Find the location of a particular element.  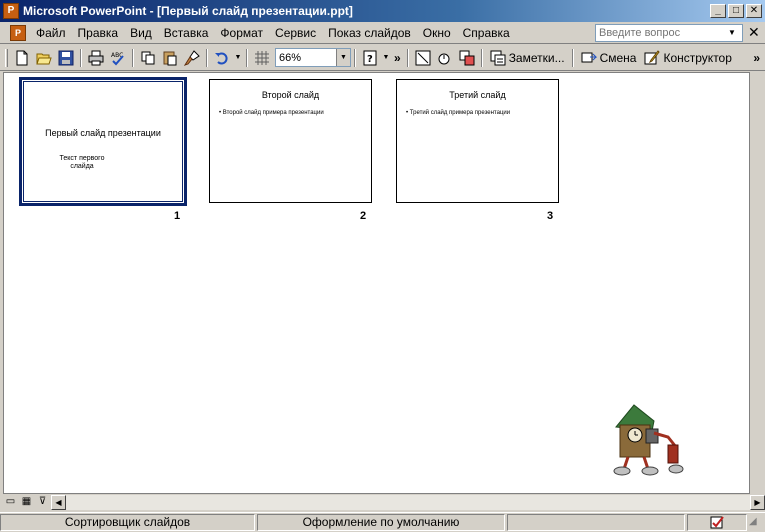

status-empty-panel is located at coordinates (596, 522).